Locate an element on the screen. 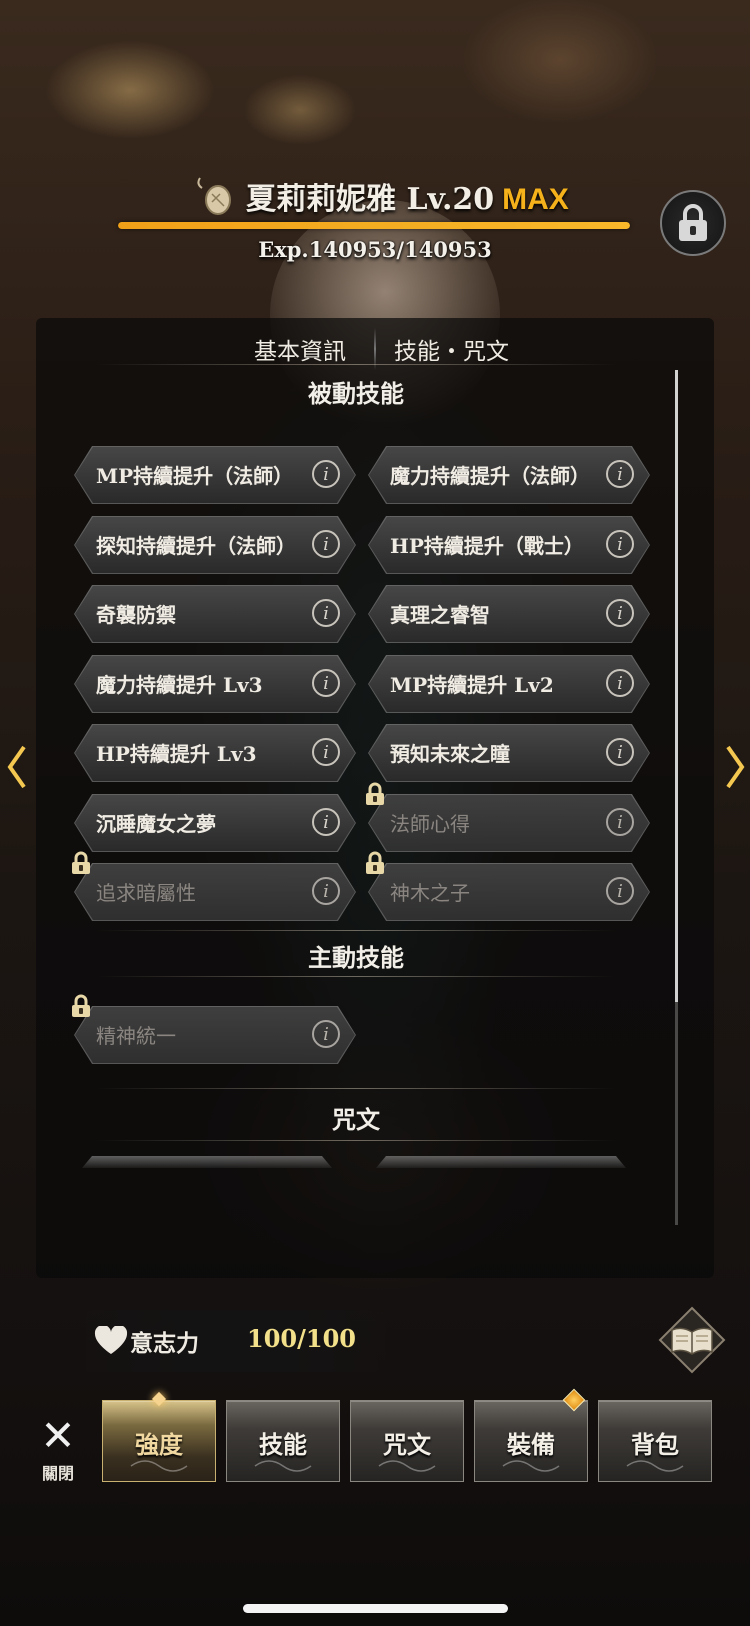 This screenshot has width=750, height=1626. skill-label: 奇襲防禦 is located at coordinates (136, 615).